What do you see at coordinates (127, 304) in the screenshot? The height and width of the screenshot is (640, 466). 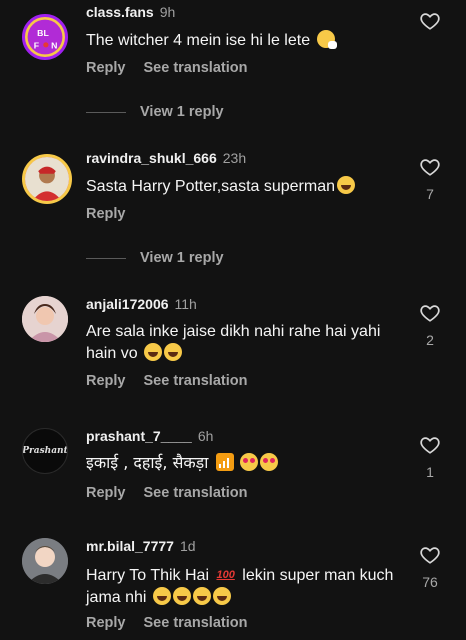 I see `username: anjali172006` at bounding box center [127, 304].